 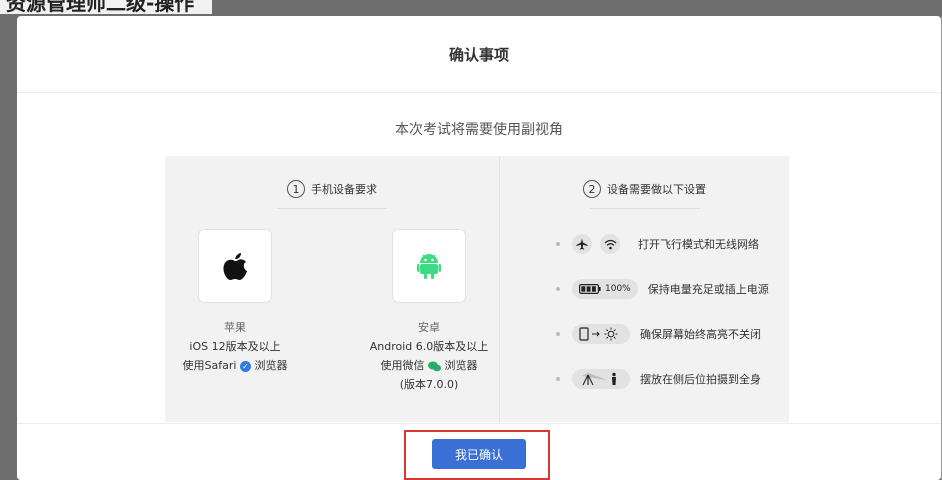 I want to click on device-android-name: 安卓, so click(x=429, y=327).